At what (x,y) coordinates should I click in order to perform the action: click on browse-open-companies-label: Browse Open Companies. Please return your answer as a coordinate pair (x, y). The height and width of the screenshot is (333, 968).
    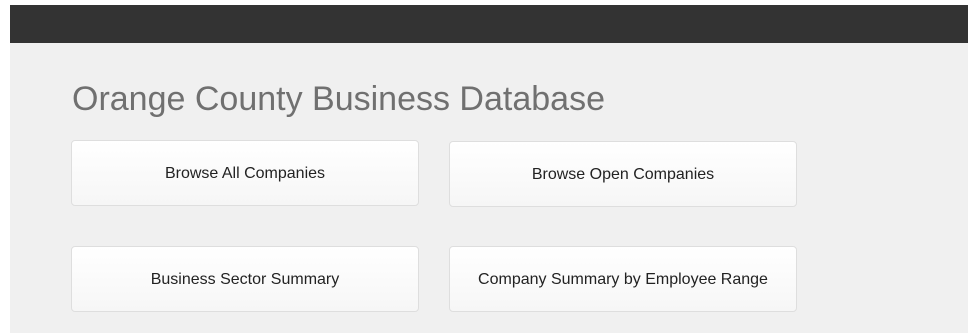
    Looking at the image, I should click on (623, 174).